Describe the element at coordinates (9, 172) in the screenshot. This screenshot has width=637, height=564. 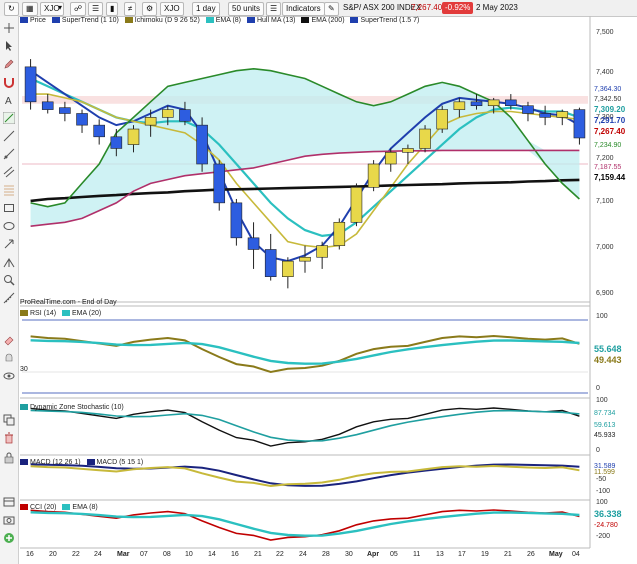
I see `channel-tool-icon` at that location.